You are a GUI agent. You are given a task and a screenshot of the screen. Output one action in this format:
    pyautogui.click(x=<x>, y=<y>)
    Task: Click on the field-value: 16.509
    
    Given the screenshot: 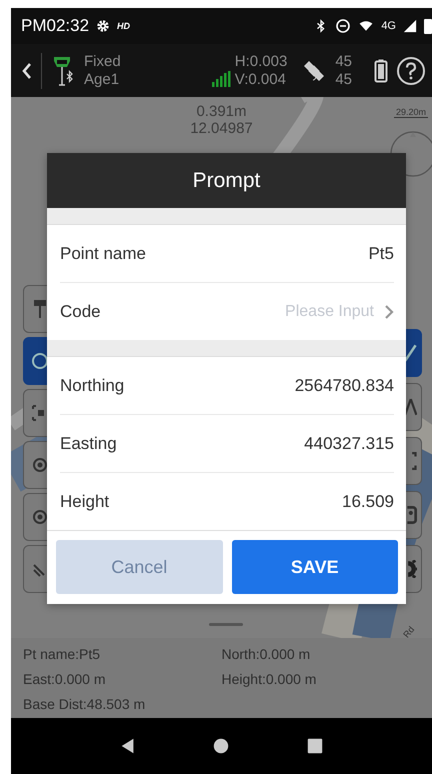 What is the action you would take?
    pyautogui.click(x=368, y=502)
    